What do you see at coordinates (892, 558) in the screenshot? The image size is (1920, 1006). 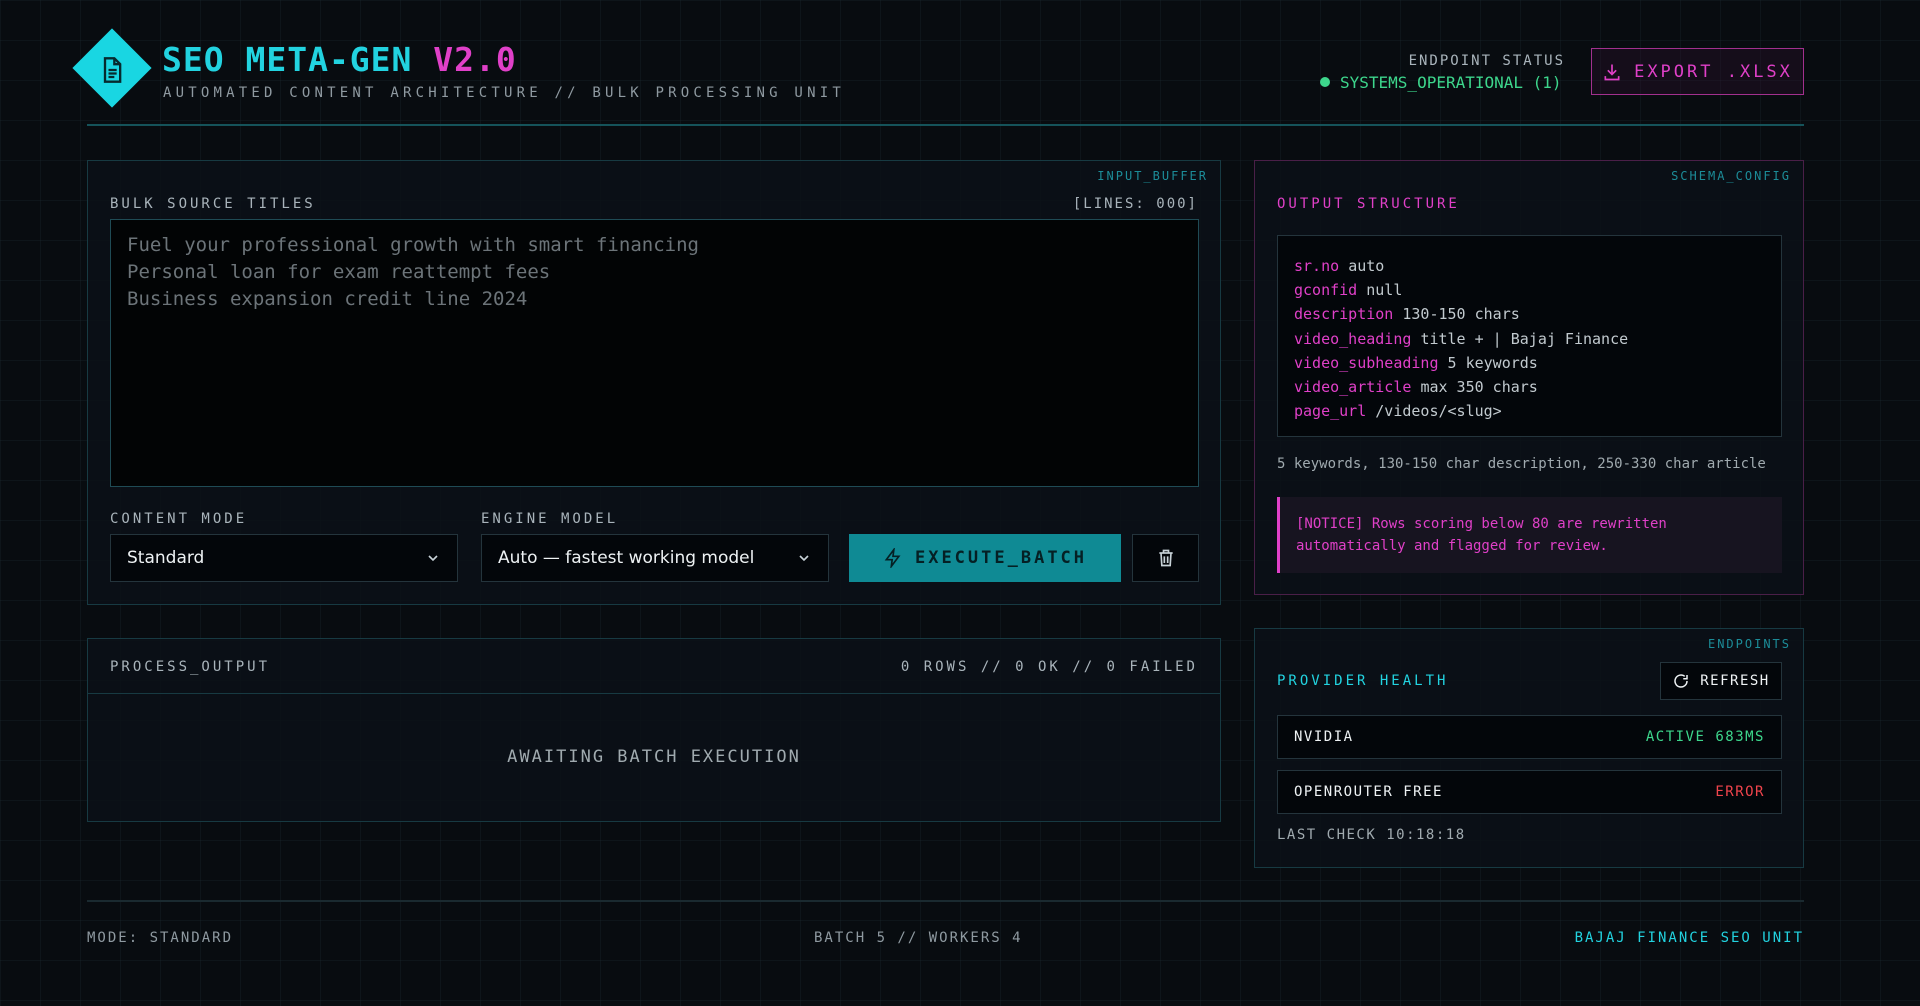 I see `bolt-icon` at bounding box center [892, 558].